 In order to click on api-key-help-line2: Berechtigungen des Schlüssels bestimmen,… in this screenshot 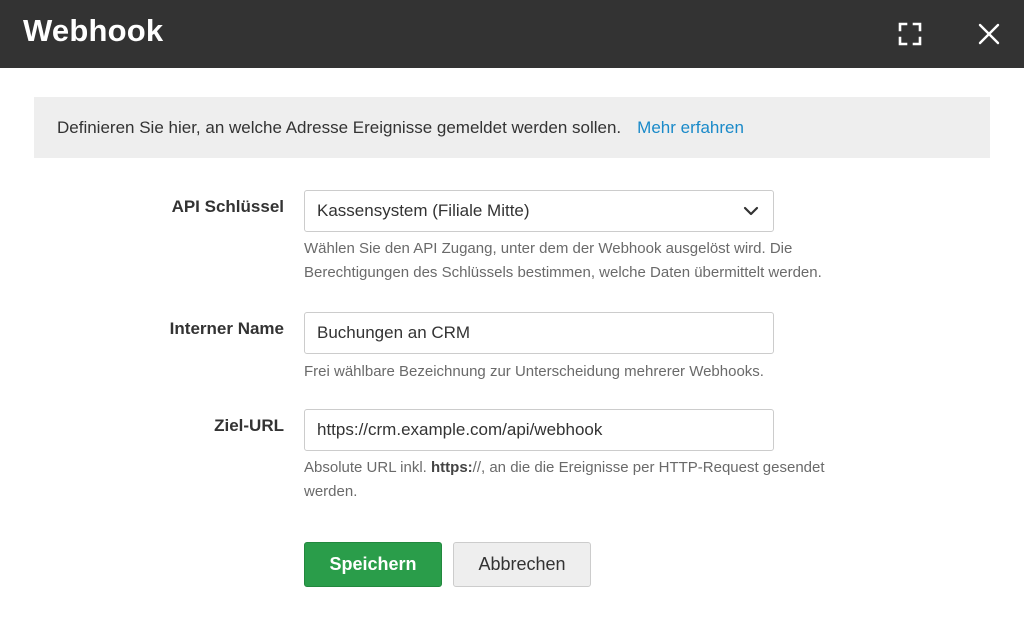, I will do `click(563, 272)`.